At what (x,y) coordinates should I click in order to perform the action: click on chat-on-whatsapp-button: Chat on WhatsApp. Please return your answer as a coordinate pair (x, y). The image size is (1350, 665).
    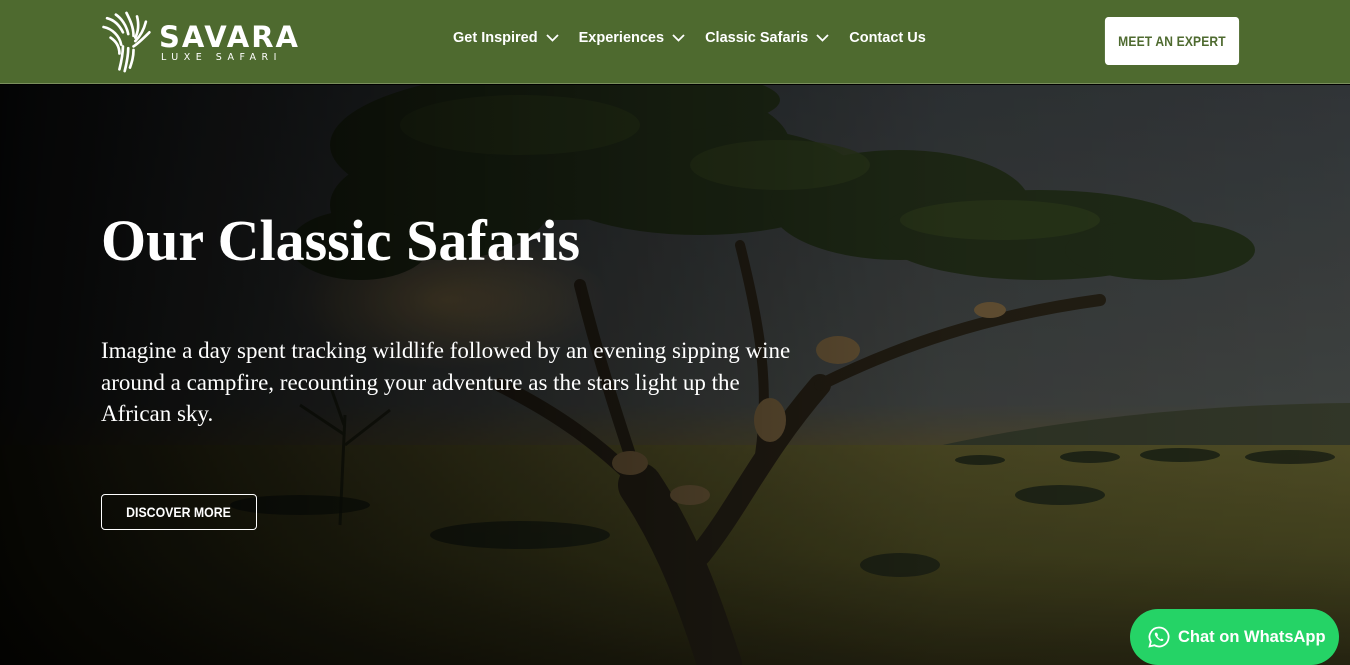
    Looking at the image, I should click on (1234, 637).